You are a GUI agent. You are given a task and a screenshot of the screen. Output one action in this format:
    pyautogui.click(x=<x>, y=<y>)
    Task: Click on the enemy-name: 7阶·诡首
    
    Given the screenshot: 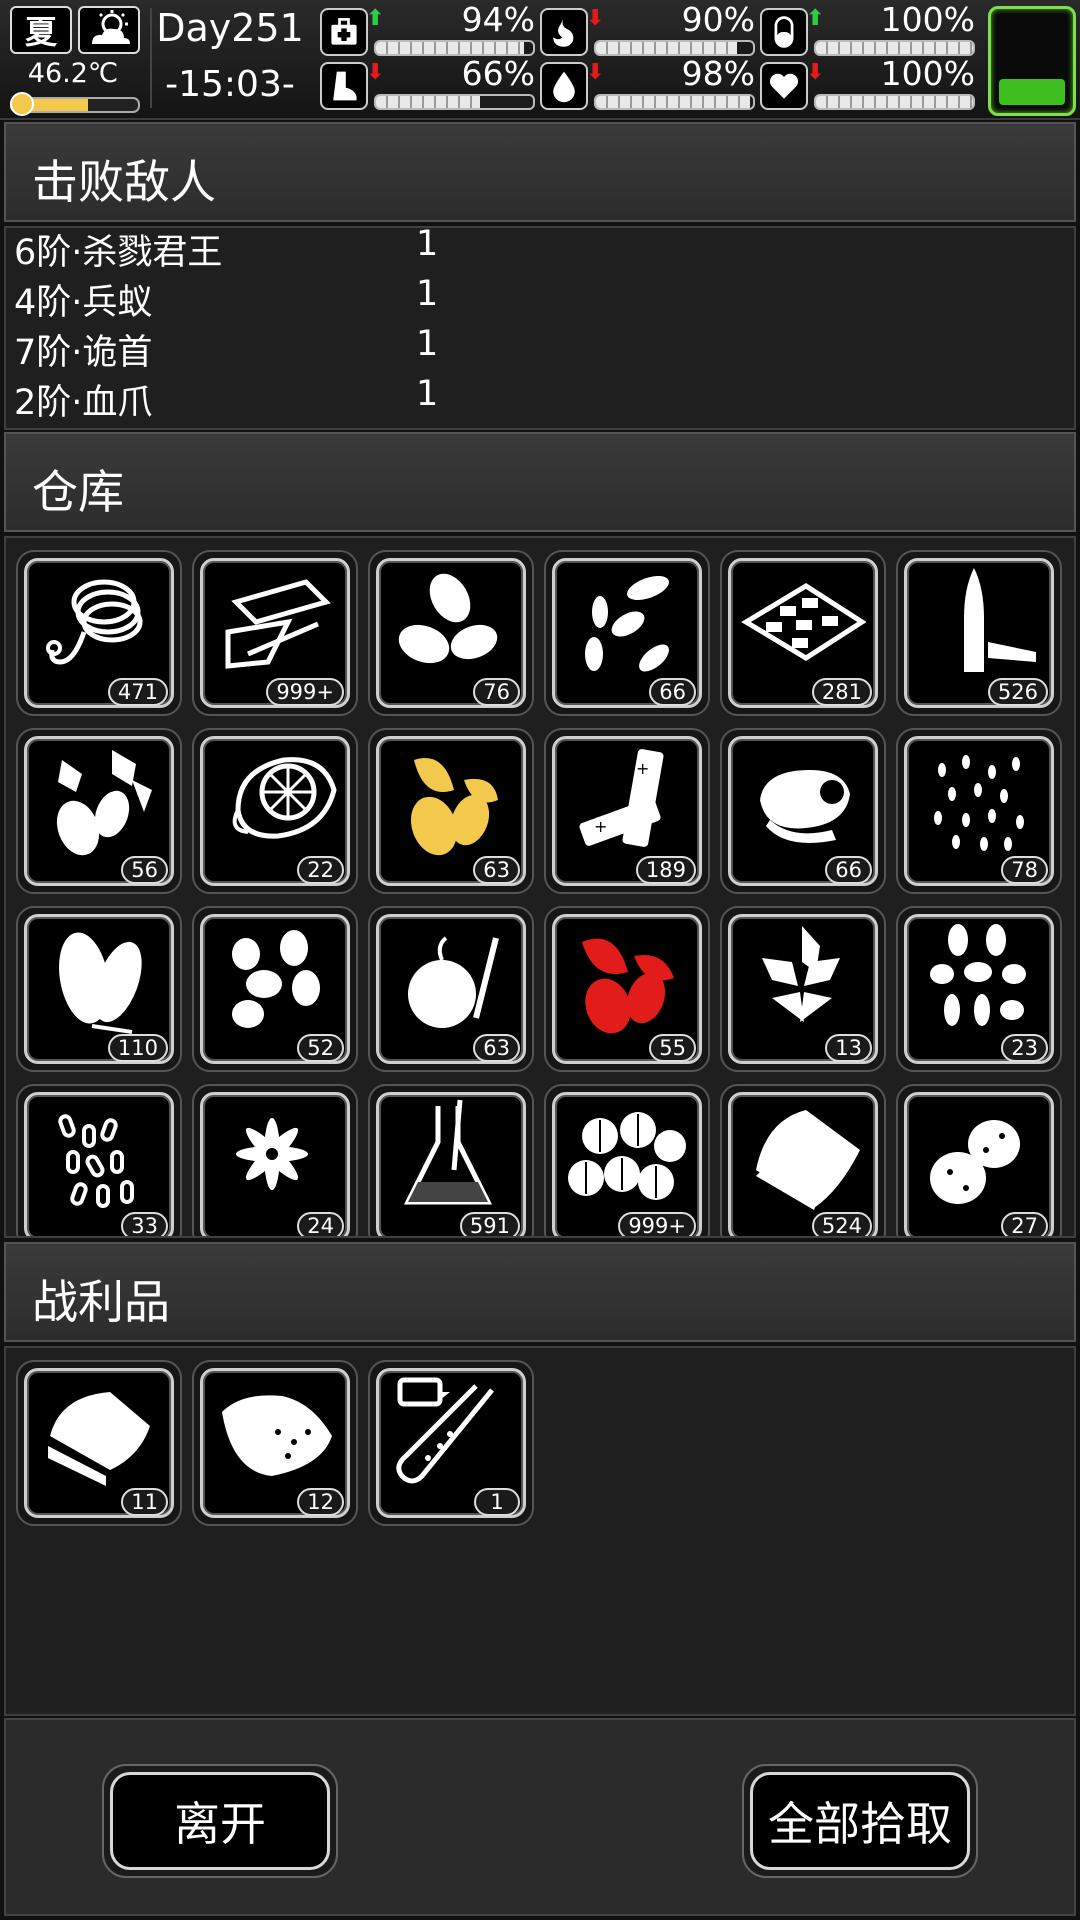 What is the action you would take?
    pyautogui.click(x=83, y=353)
    